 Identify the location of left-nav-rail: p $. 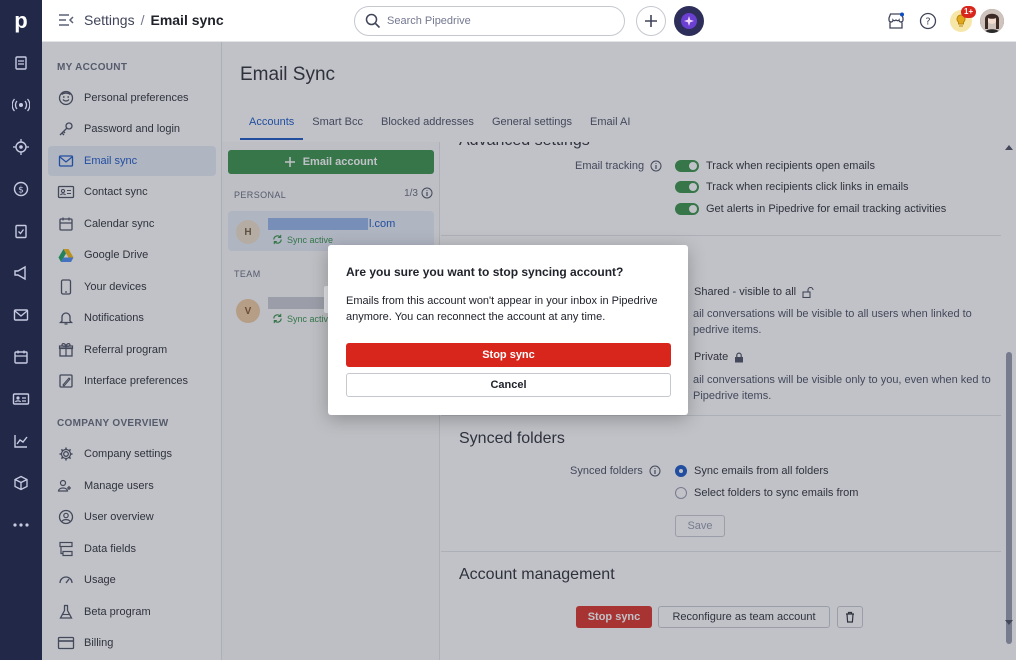
(21, 330).